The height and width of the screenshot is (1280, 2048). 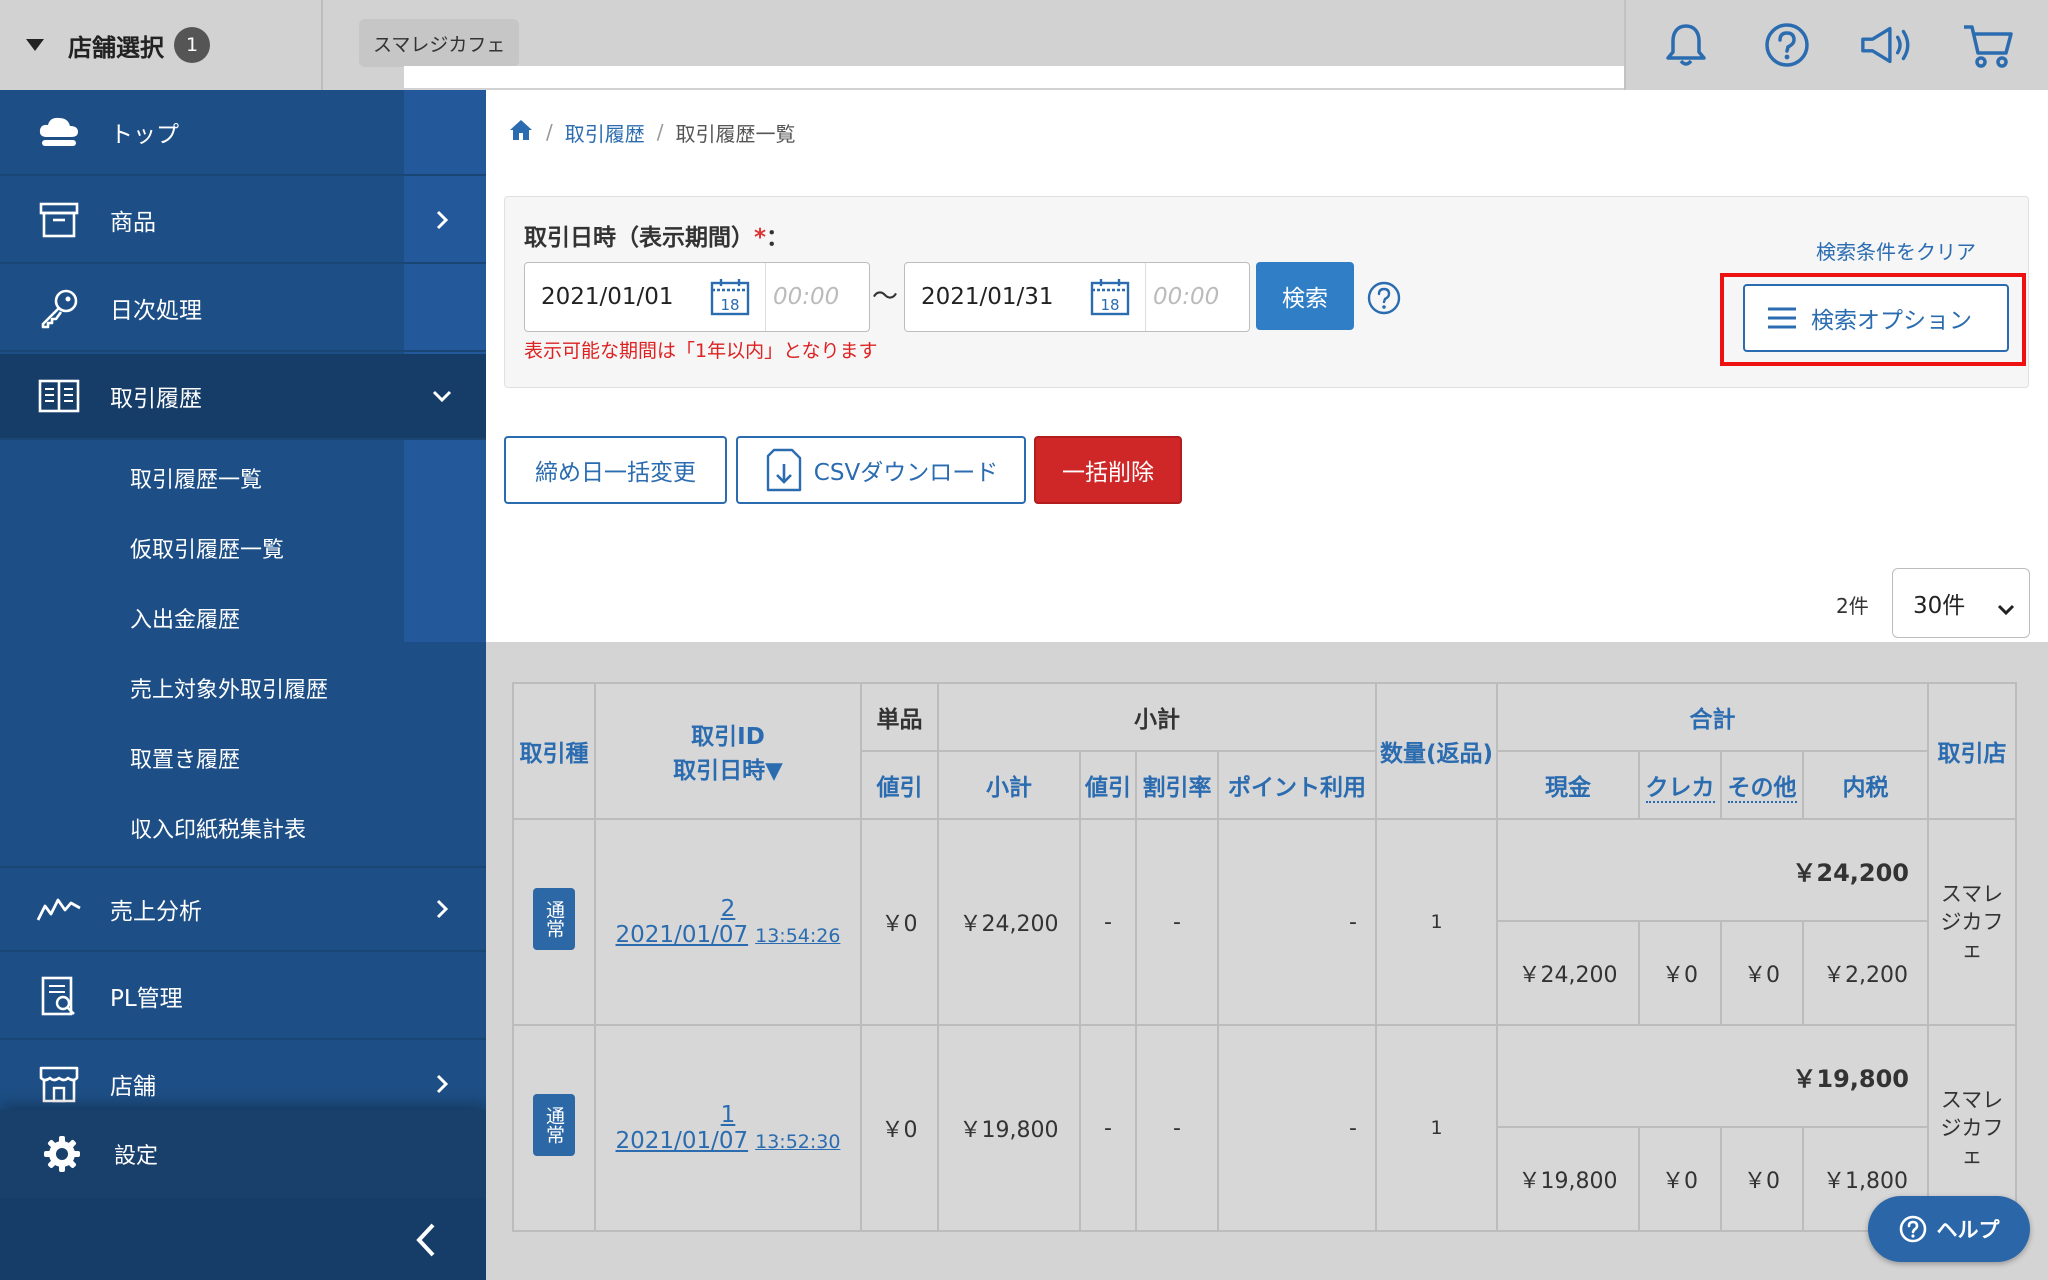 I want to click on credit-cell: ￥0, so click(x=1680, y=973).